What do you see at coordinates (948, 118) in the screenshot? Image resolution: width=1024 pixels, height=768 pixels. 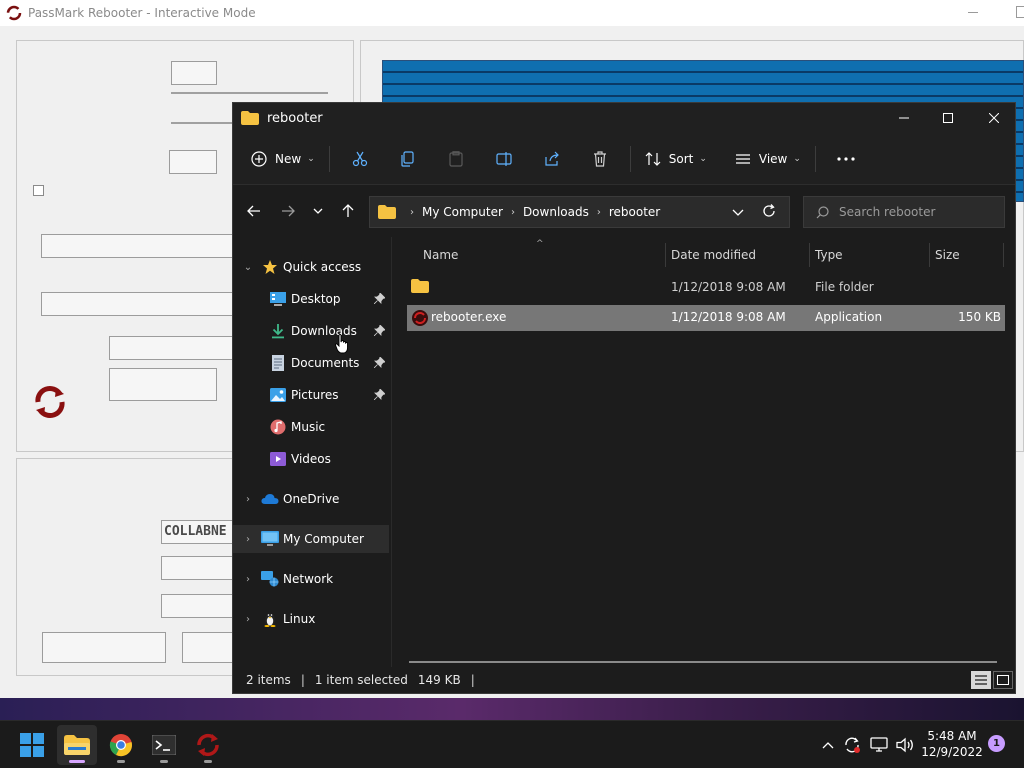 I see `maximize-button` at bounding box center [948, 118].